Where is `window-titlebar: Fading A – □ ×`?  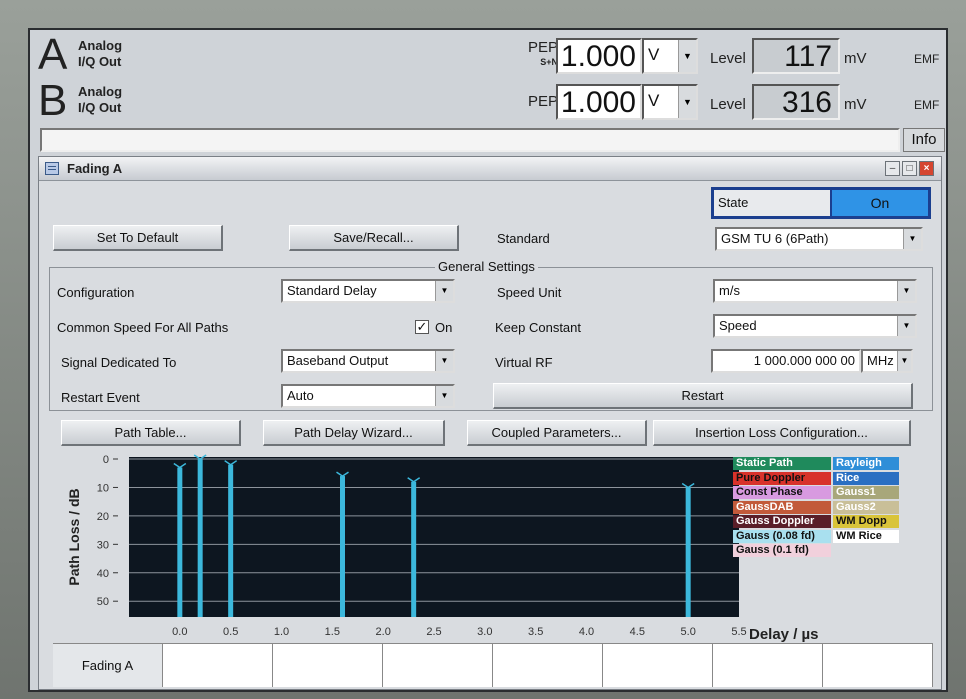 window-titlebar: Fading A – □ × is located at coordinates (490, 169).